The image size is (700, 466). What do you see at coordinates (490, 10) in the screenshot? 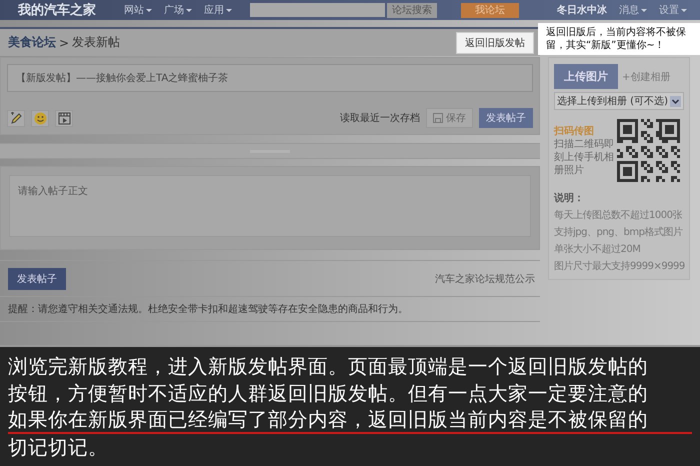
I see `my-forum-button: 我论坛` at bounding box center [490, 10].